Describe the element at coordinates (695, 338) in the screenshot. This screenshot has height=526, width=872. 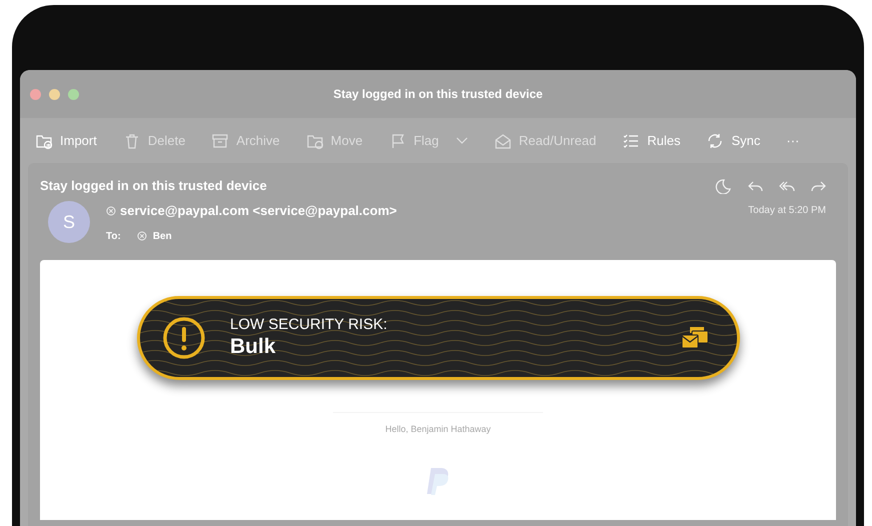
I see `mail-folder-icon` at that location.